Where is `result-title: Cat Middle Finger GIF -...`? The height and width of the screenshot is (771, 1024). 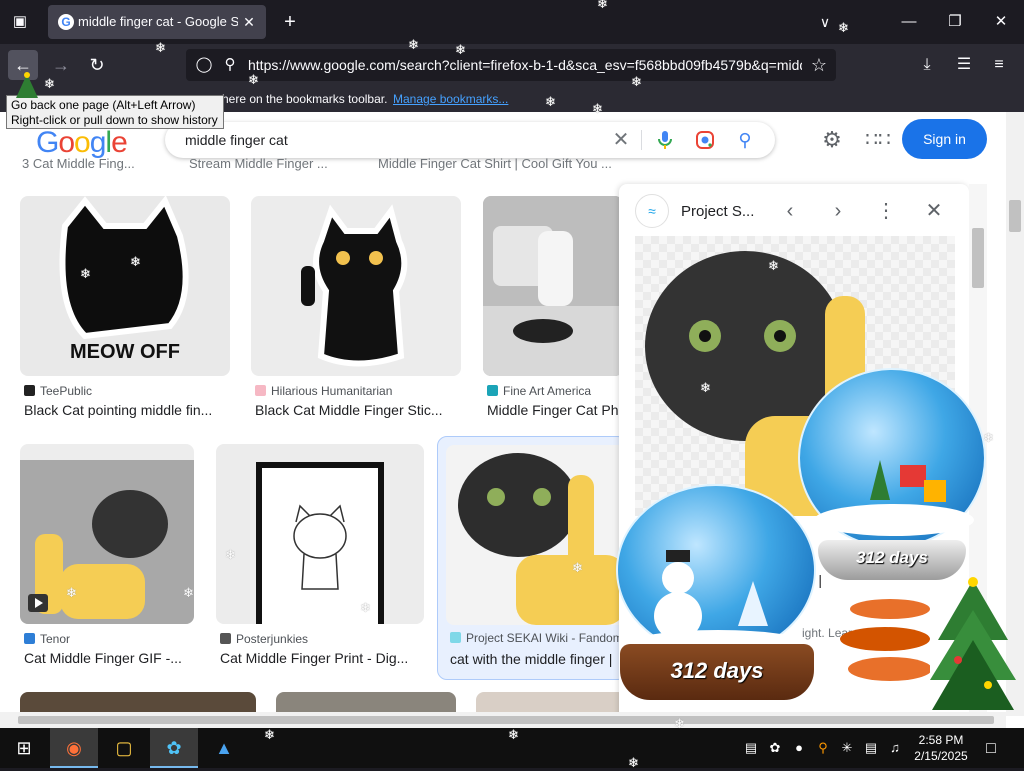 result-title: Cat Middle Finger GIF -... is located at coordinates (109, 658).